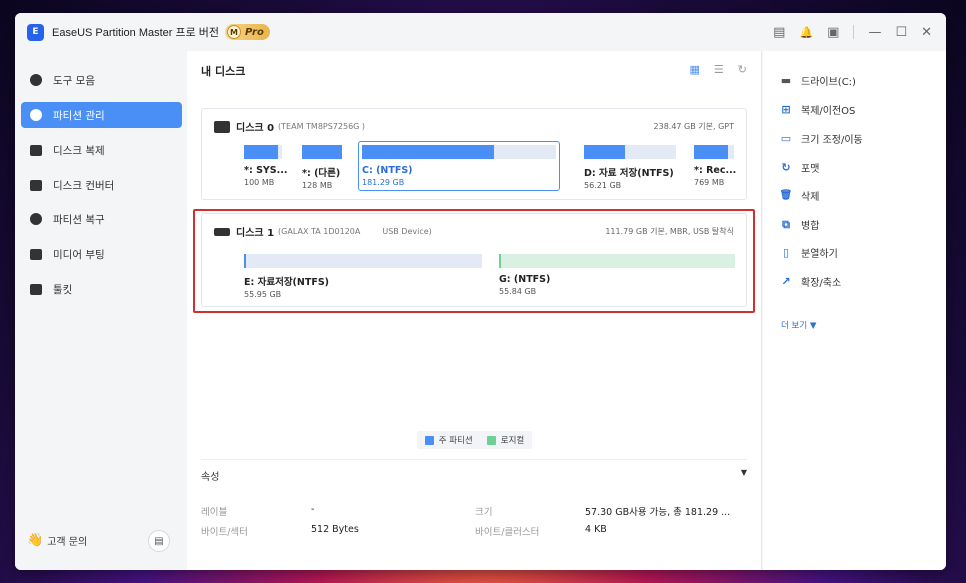  I want to click on action-resize-move: ▭ 크기 조정/이동, so click(821, 138).